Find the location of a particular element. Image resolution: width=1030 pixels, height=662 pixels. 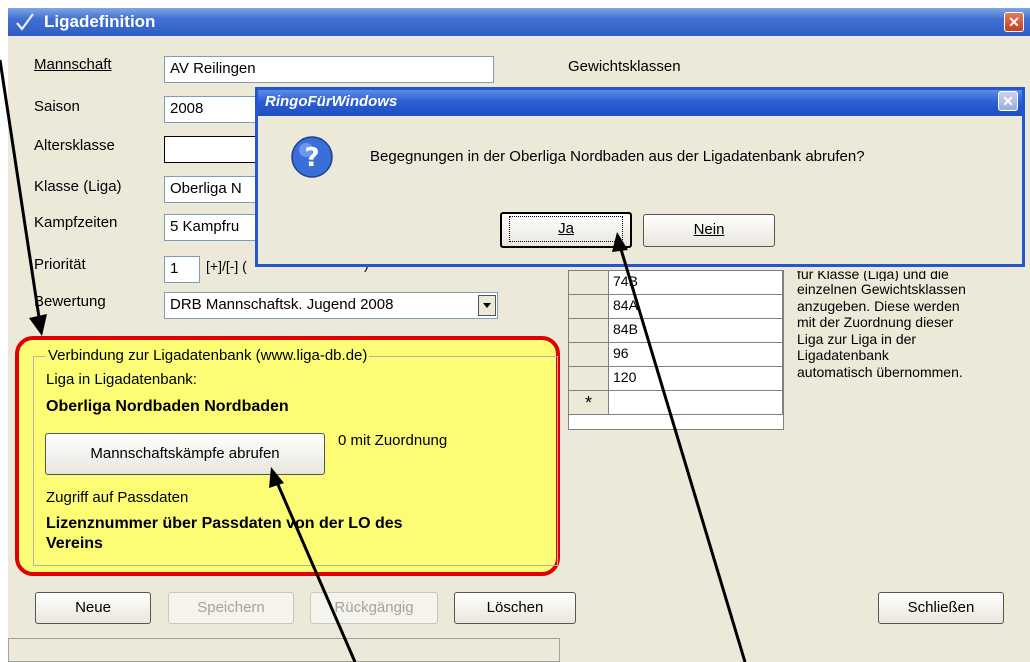

label-saison: Saison is located at coordinates (57, 106).